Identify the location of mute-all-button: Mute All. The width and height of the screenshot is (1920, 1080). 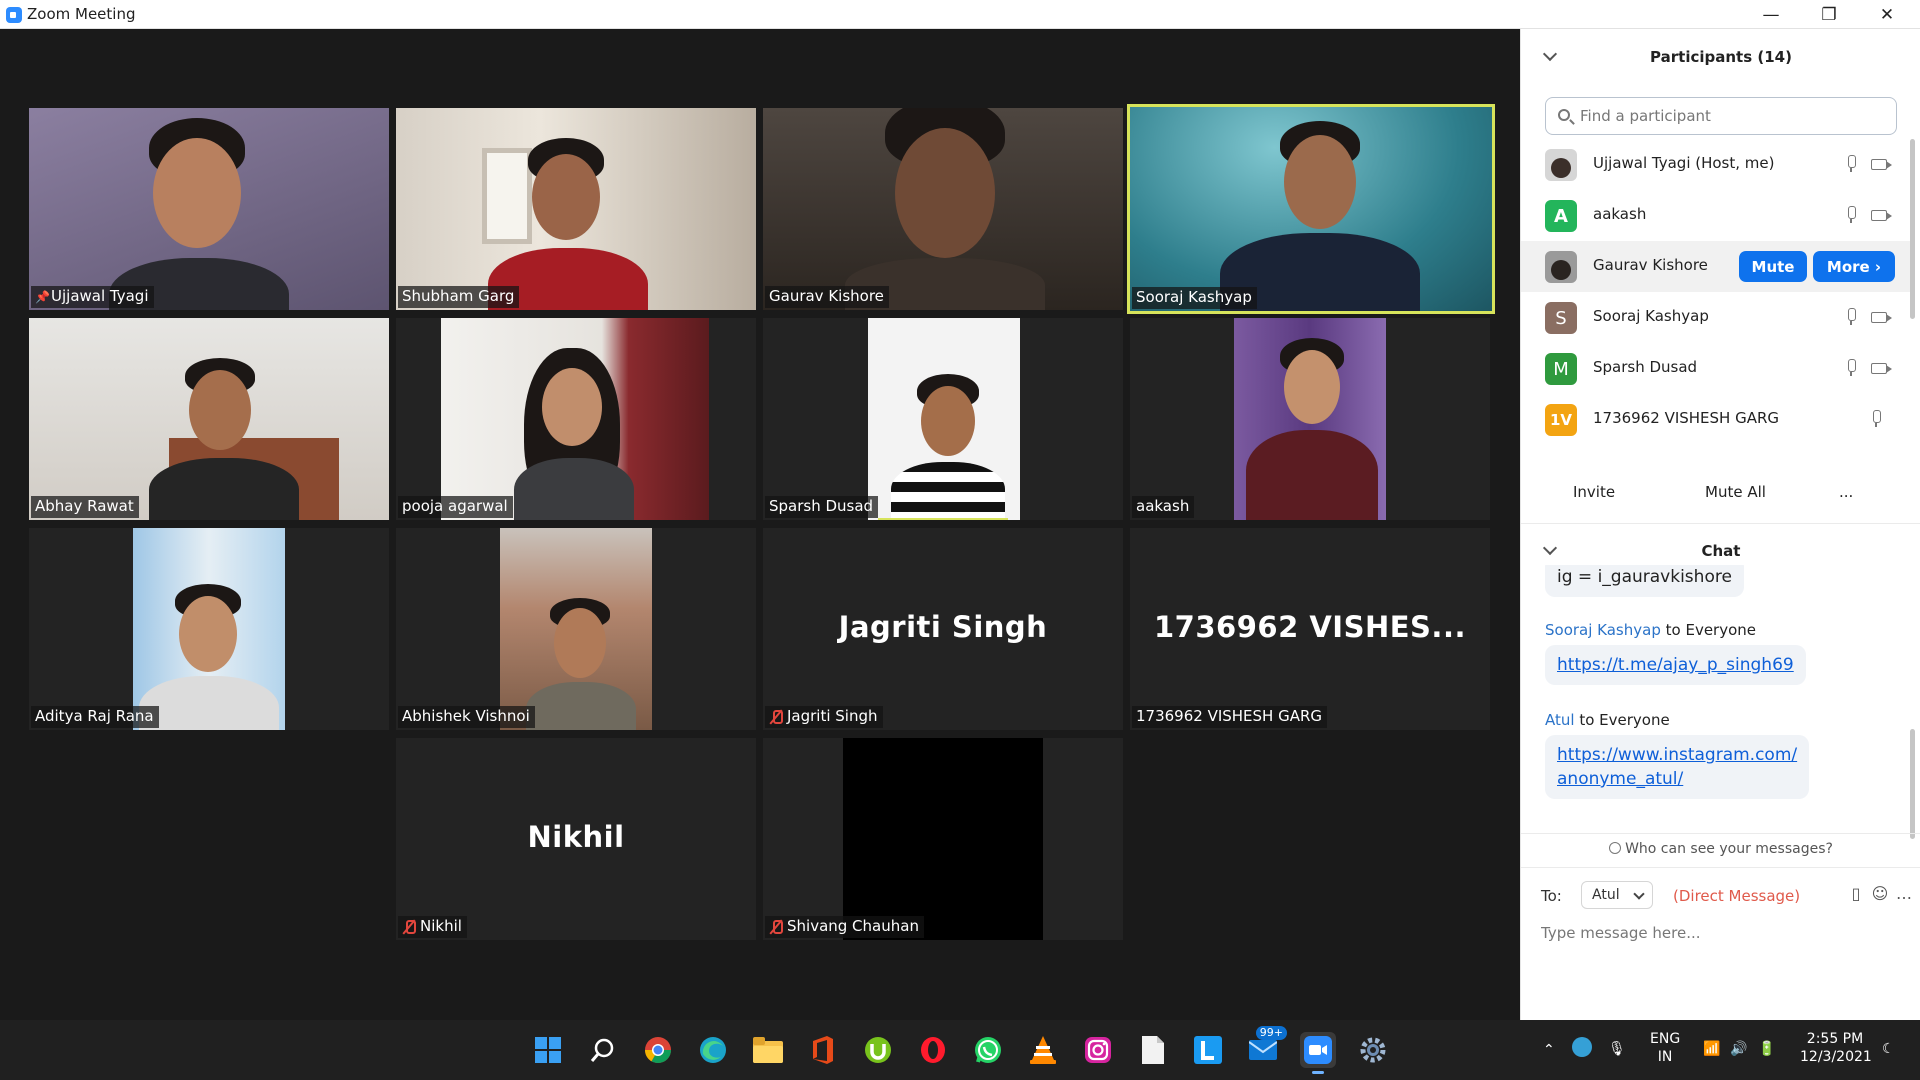
(1735, 492).